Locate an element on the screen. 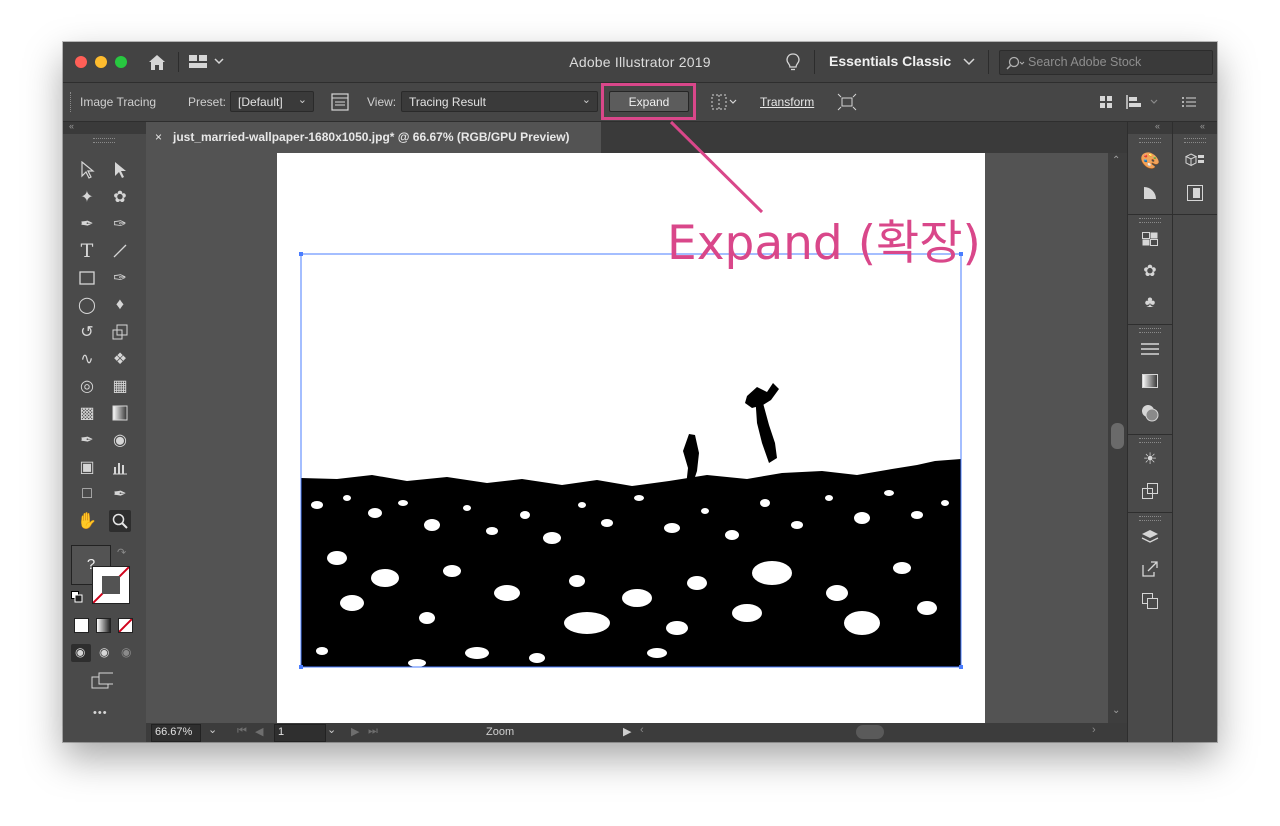 This screenshot has height=826, width=1280. curvature-tool-icon: ✑ is located at coordinates (120, 224).